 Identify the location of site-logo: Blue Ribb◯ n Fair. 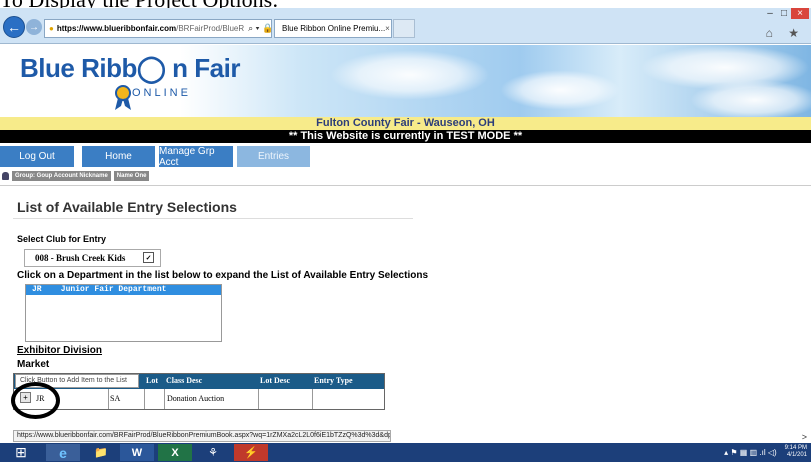
(130, 68).